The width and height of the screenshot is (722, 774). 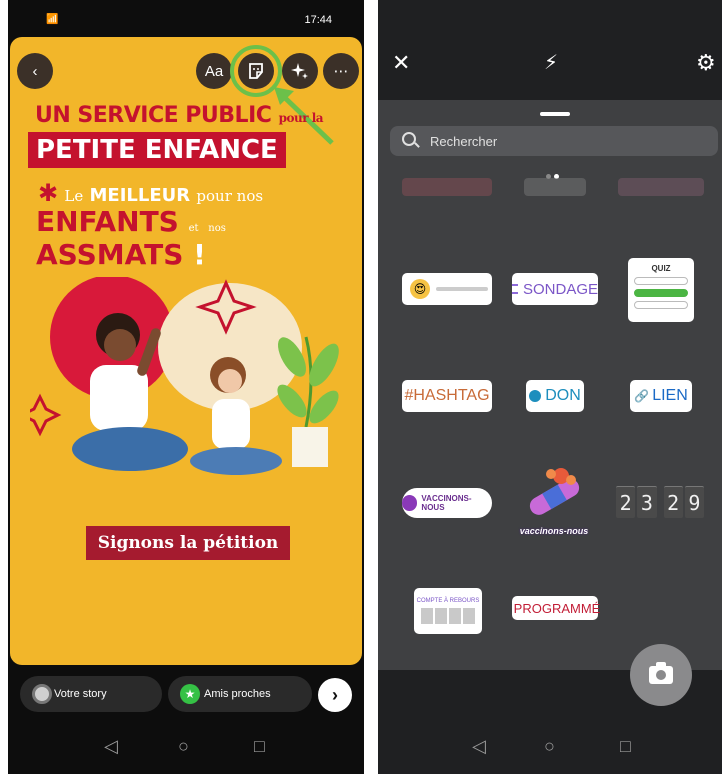 I want to click on text-tool-button: Aa, so click(x=214, y=71).